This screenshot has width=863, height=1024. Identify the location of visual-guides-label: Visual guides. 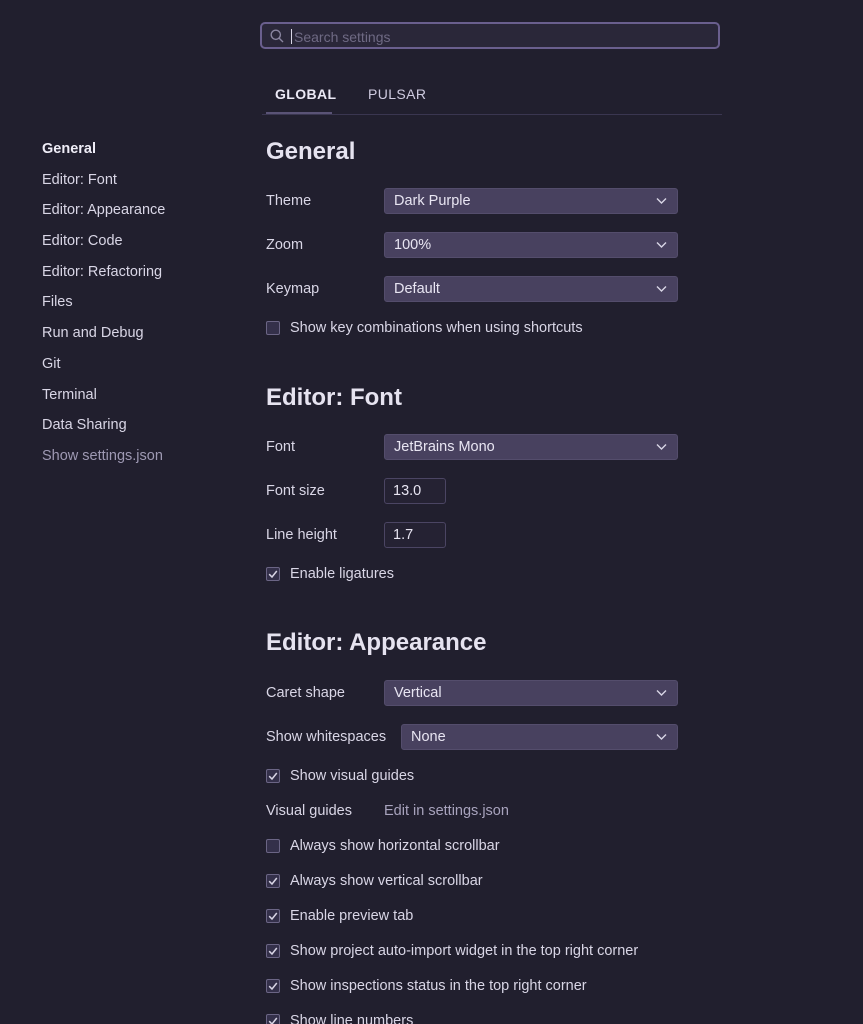
(309, 811).